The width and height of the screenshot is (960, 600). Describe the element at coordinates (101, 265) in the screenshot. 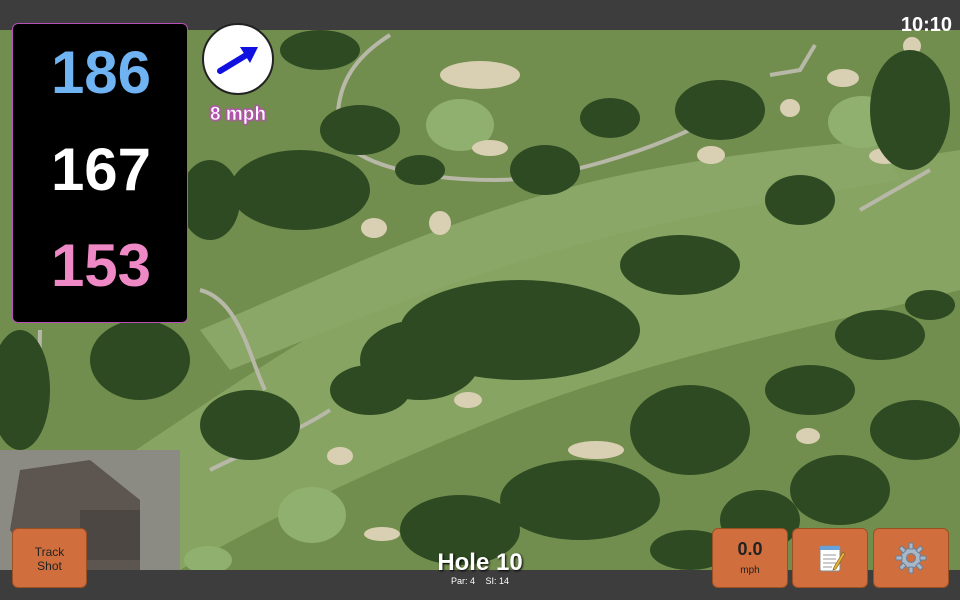

I see `distance-front: 153` at that location.